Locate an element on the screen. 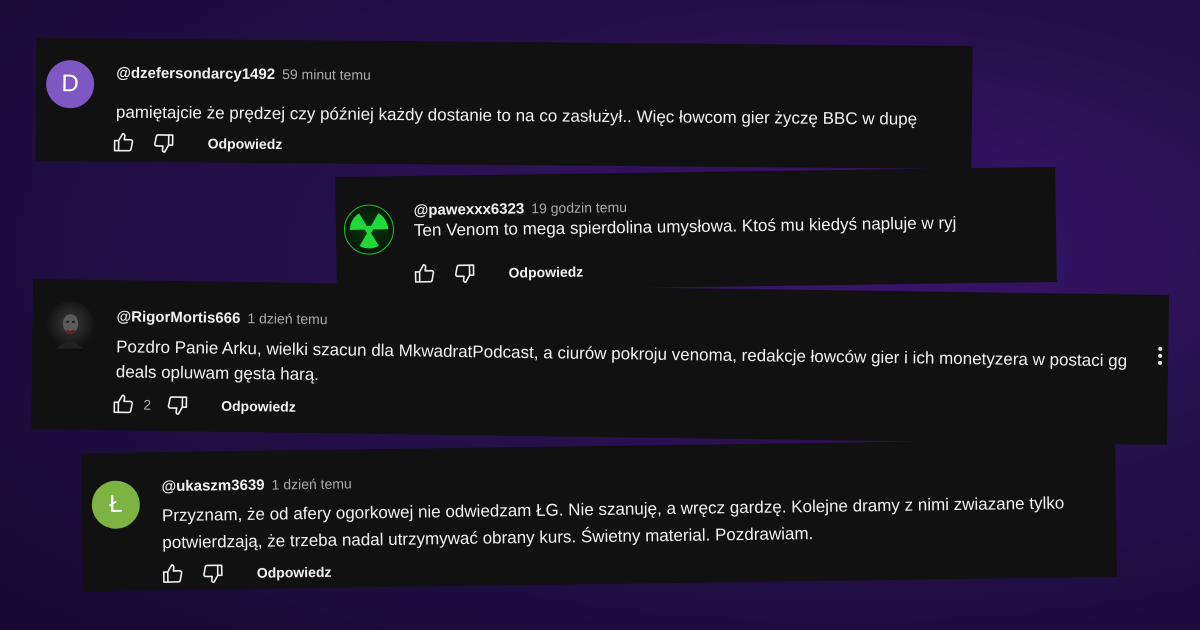 The image size is (1200, 630). comment-author: @RigorMortis666 is located at coordinates (178, 317).